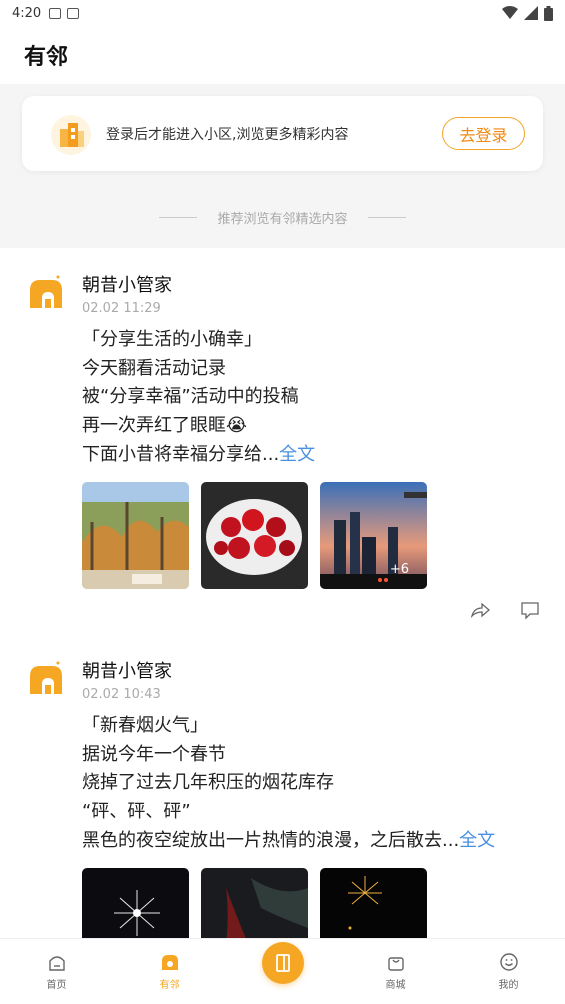 The height and width of the screenshot is (1004, 565). Describe the element at coordinates (508, 962) in the screenshot. I see `smiley-icon` at that location.